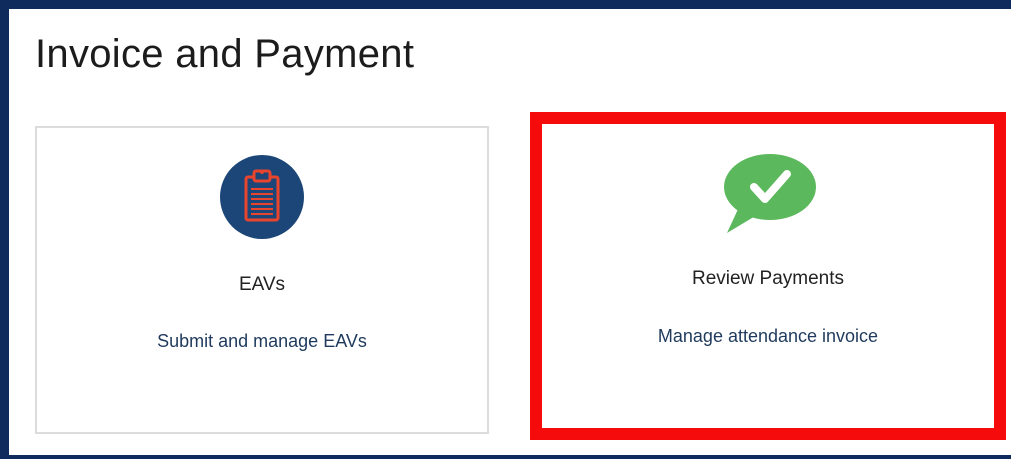 Image resolution: width=1011 pixels, height=459 pixels. What do you see at coordinates (768, 336) in the screenshot?
I see `review-payments-card-description: Manage attendance invoice` at bounding box center [768, 336].